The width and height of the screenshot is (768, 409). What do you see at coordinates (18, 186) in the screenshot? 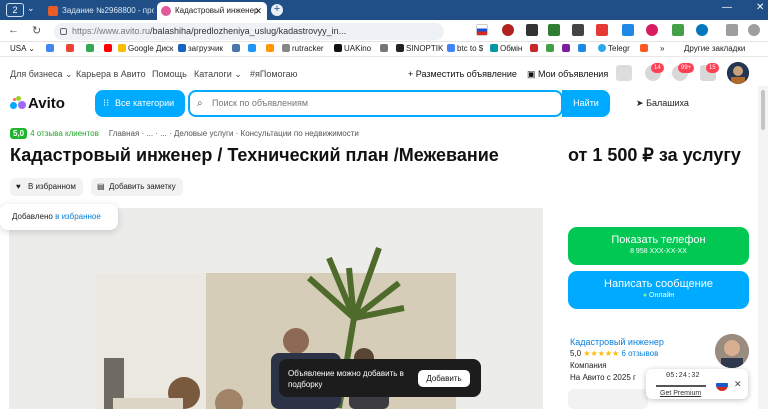
I see `heart-icon: ♥` at bounding box center [18, 186].